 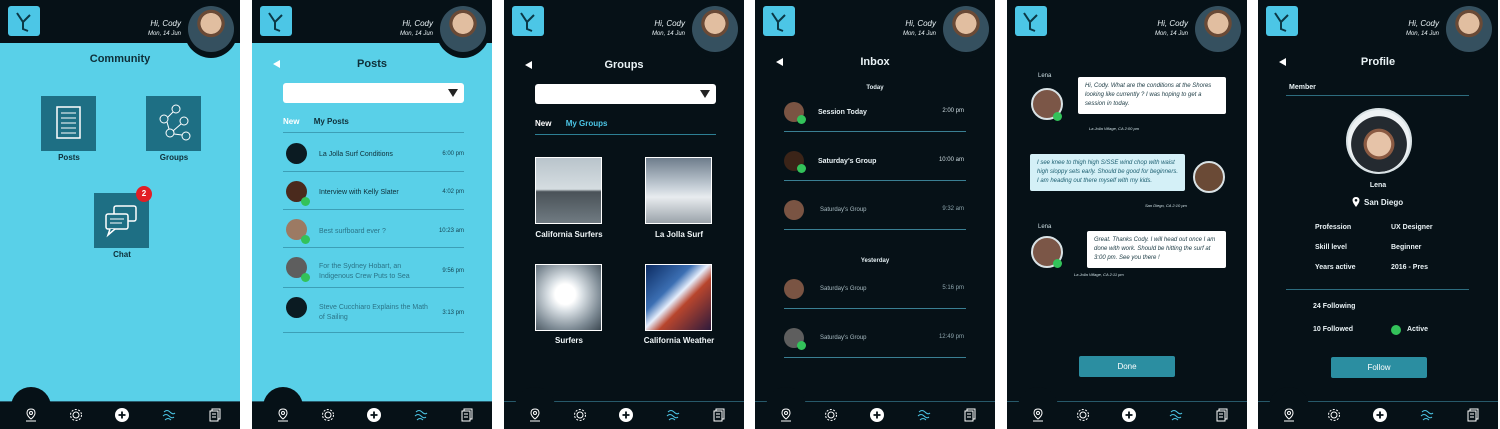 I want to click on people-network-icon, so click(x=175, y=122).